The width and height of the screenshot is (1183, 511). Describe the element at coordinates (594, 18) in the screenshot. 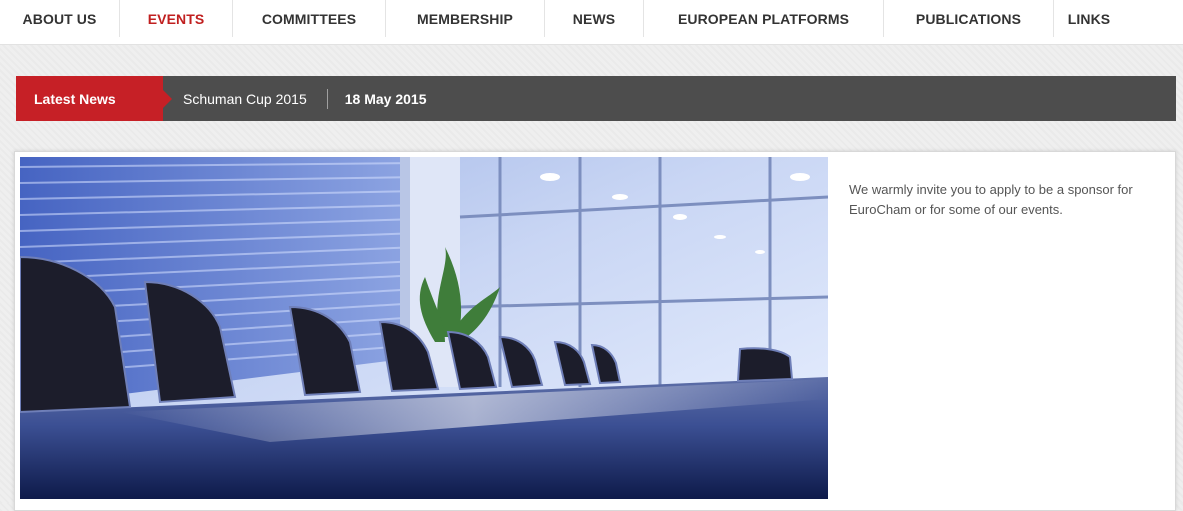

I see `nav-item-news: NEWS` at that location.